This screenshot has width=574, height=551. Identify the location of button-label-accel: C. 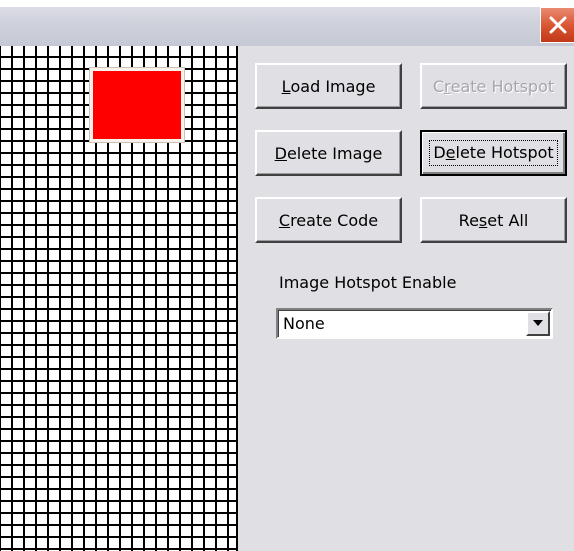
(284, 220).